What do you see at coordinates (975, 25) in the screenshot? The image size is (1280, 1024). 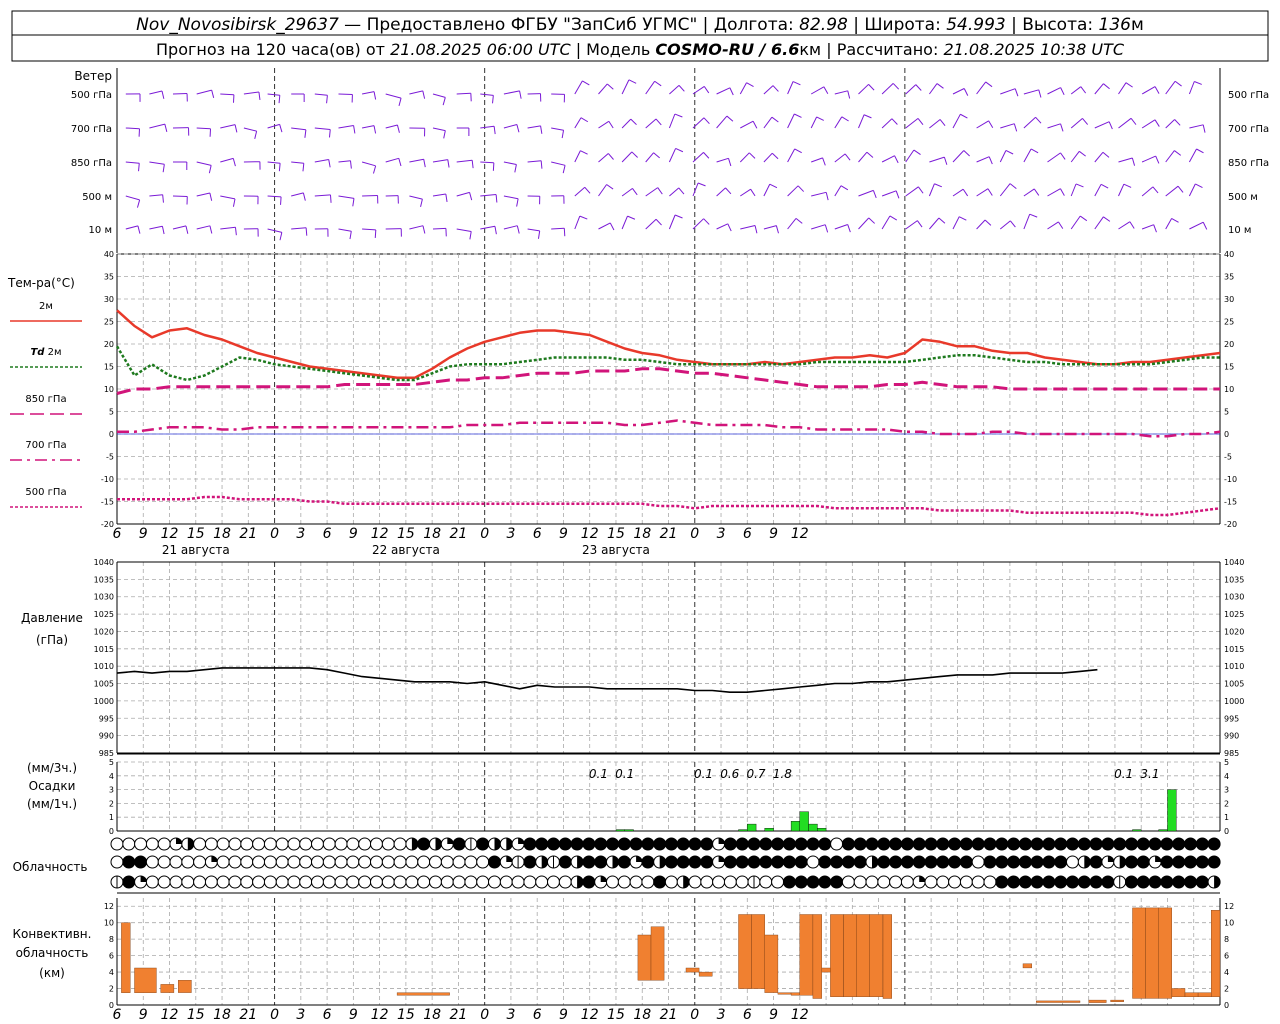 I see `header-part-4: 54.993` at bounding box center [975, 25].